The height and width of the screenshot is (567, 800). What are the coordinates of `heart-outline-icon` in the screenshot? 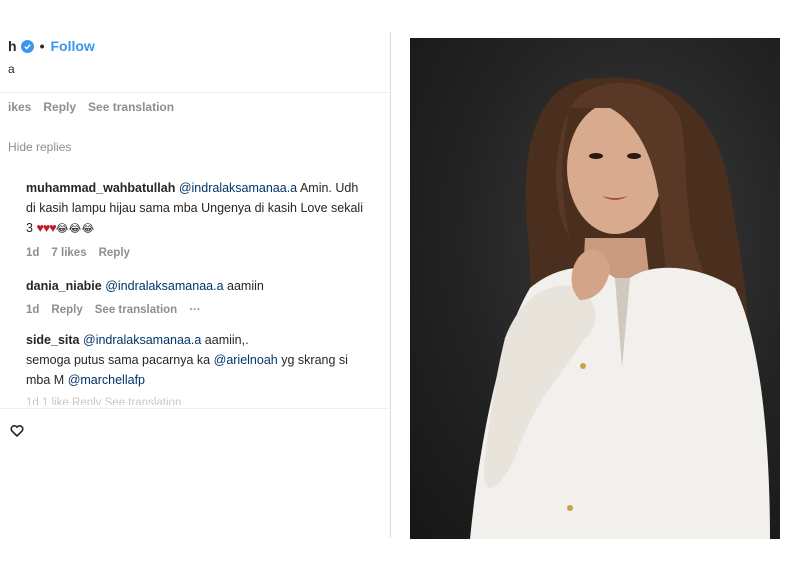 It's located at (17, 431).